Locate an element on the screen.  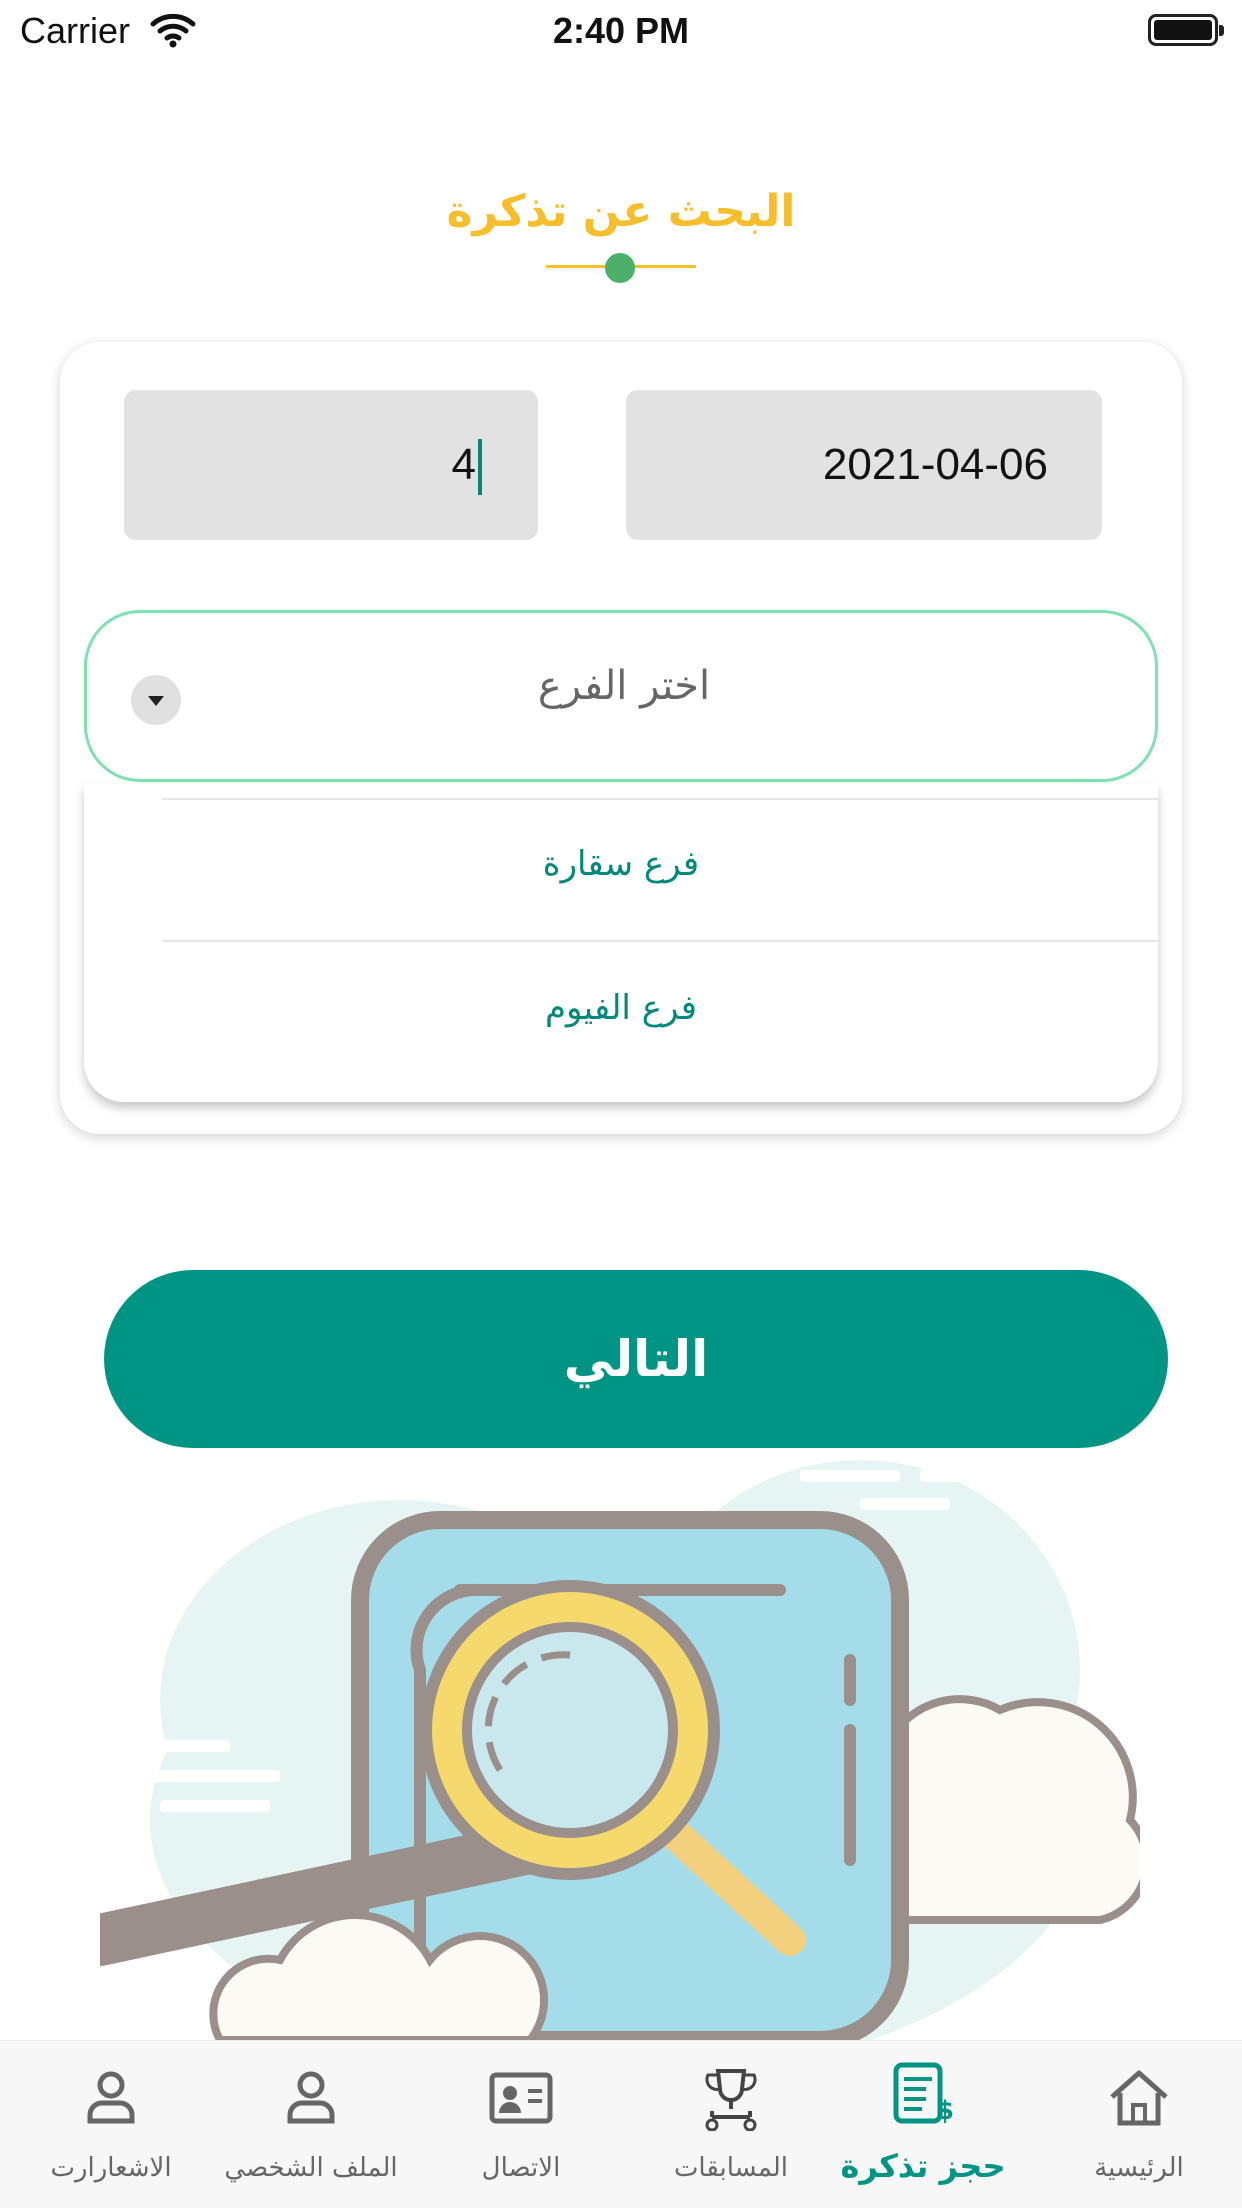
trophy-icon is located at coordinates (731, 2100).